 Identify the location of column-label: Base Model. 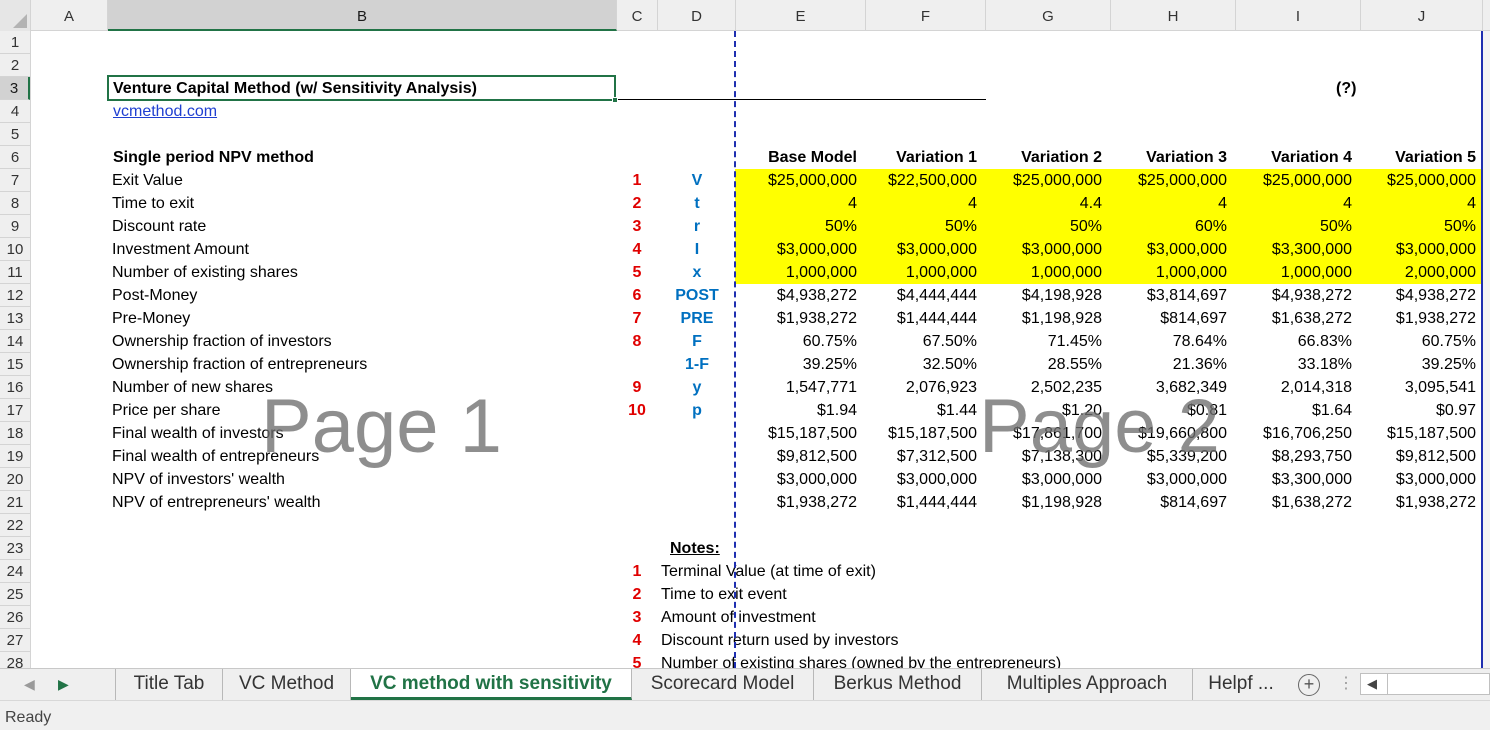
(792, 157).